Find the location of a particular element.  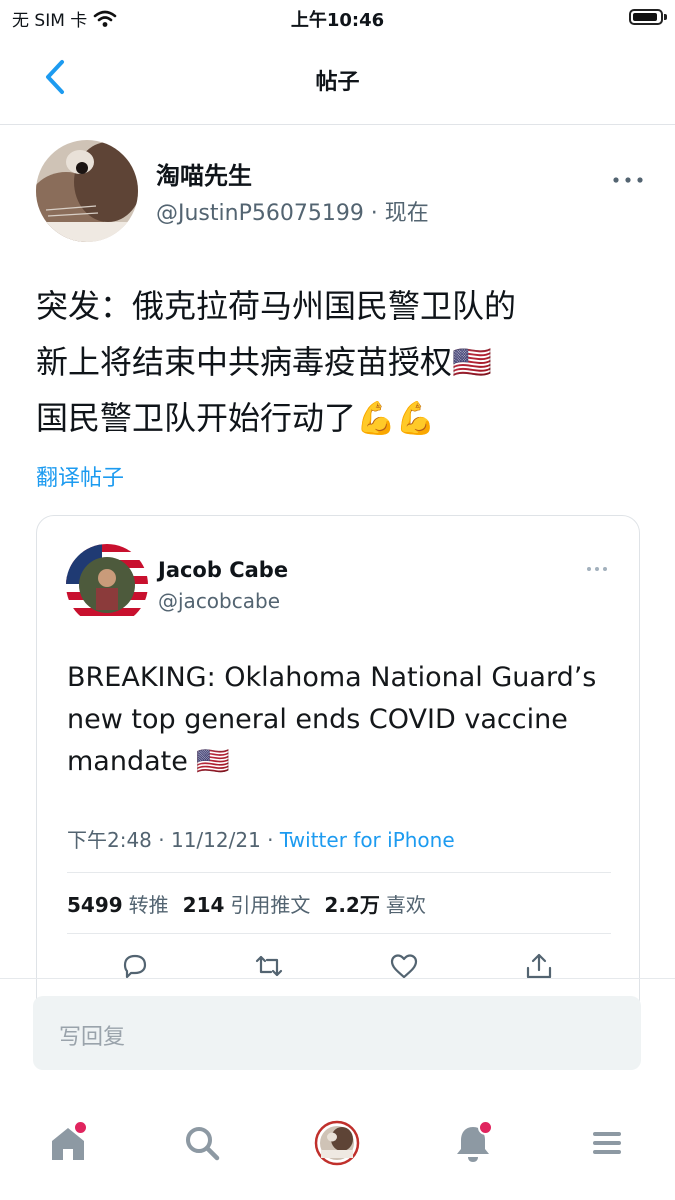

quoted-timestamp: 下午2:48 · 11/12/21 · is located at coordinates (173, 840).